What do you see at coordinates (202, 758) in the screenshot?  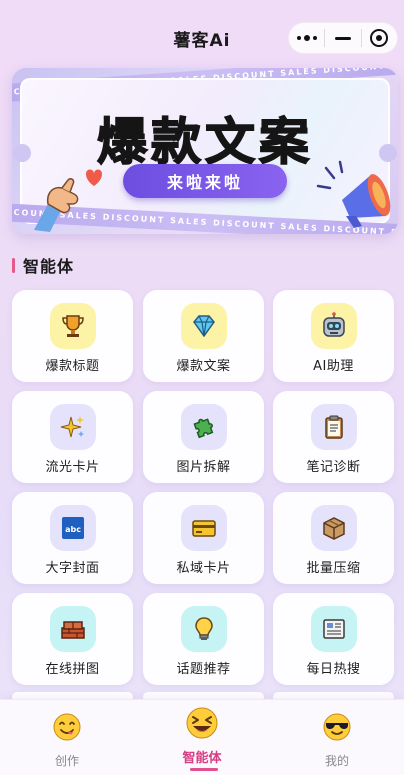 I see `tab-label: 智能体` at bounding box center [202, 758].